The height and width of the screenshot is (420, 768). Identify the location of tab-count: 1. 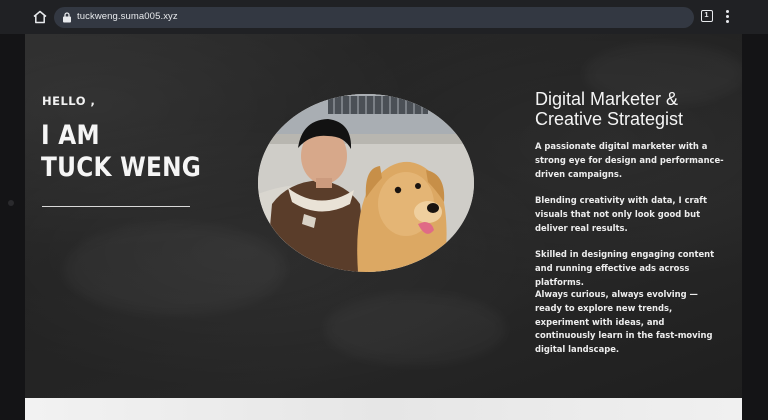
(706, 14).